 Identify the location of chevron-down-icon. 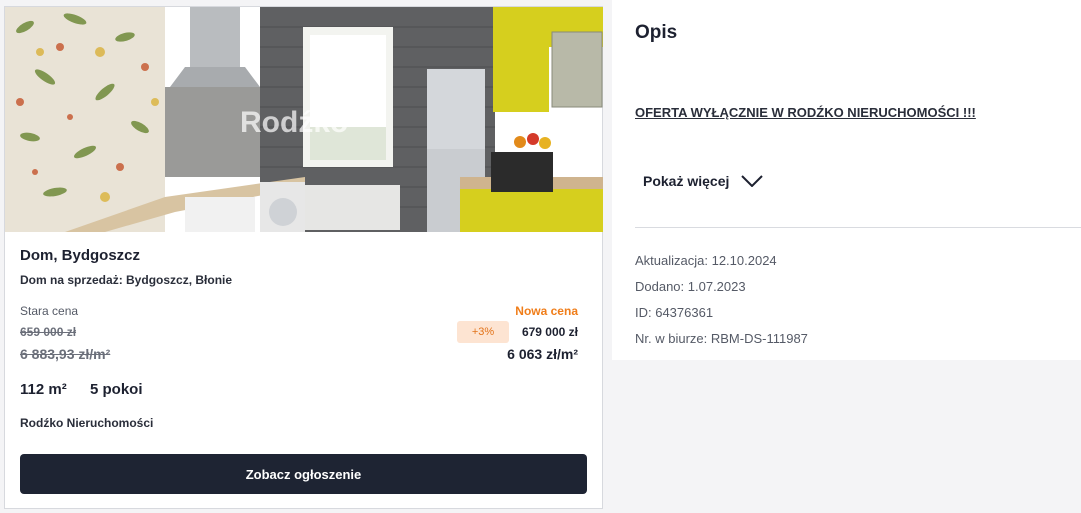
(752, 181).